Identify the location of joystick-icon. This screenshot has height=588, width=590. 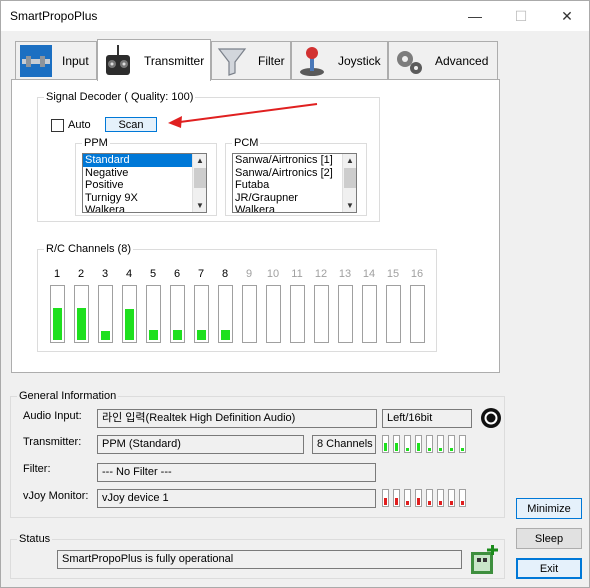
(312, 61).